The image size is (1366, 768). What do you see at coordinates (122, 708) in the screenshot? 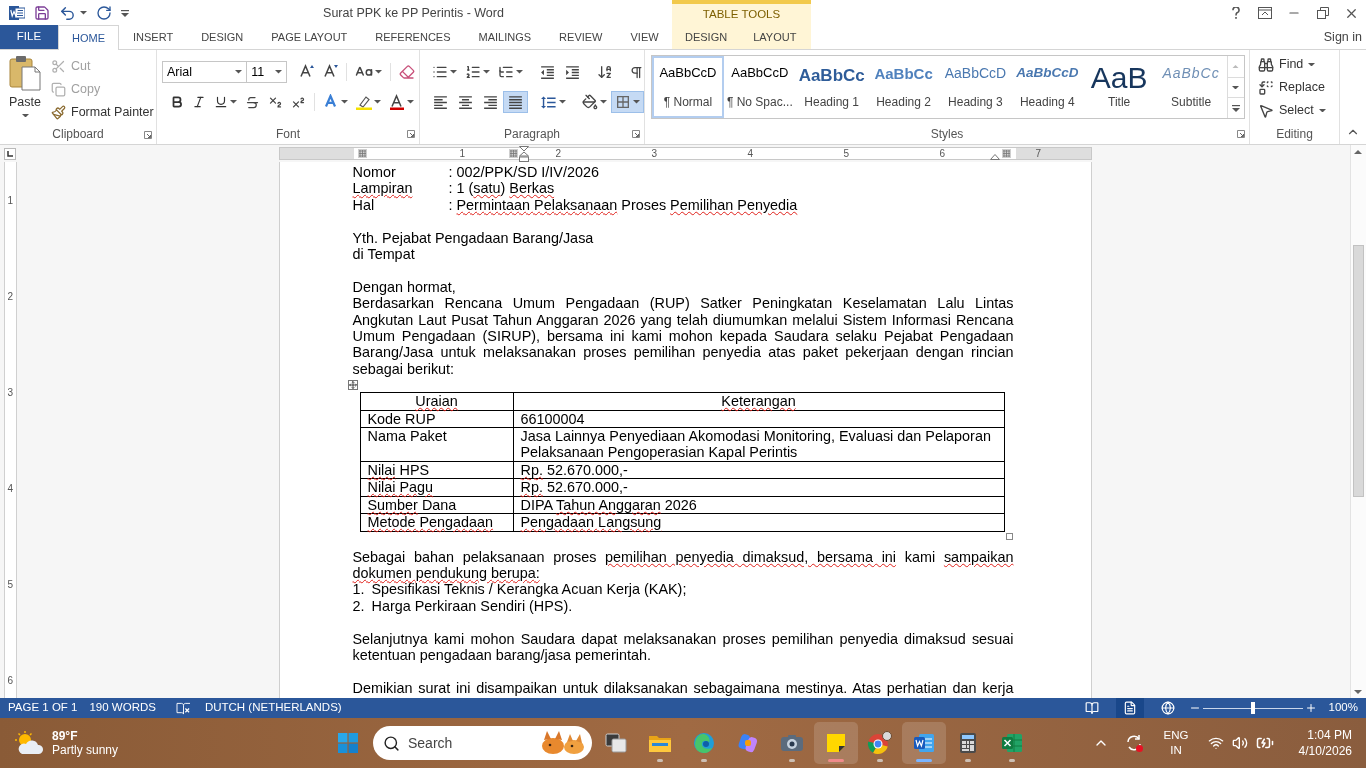
I see `word-count: 190 WORDS` at bounding box center [122, 708].